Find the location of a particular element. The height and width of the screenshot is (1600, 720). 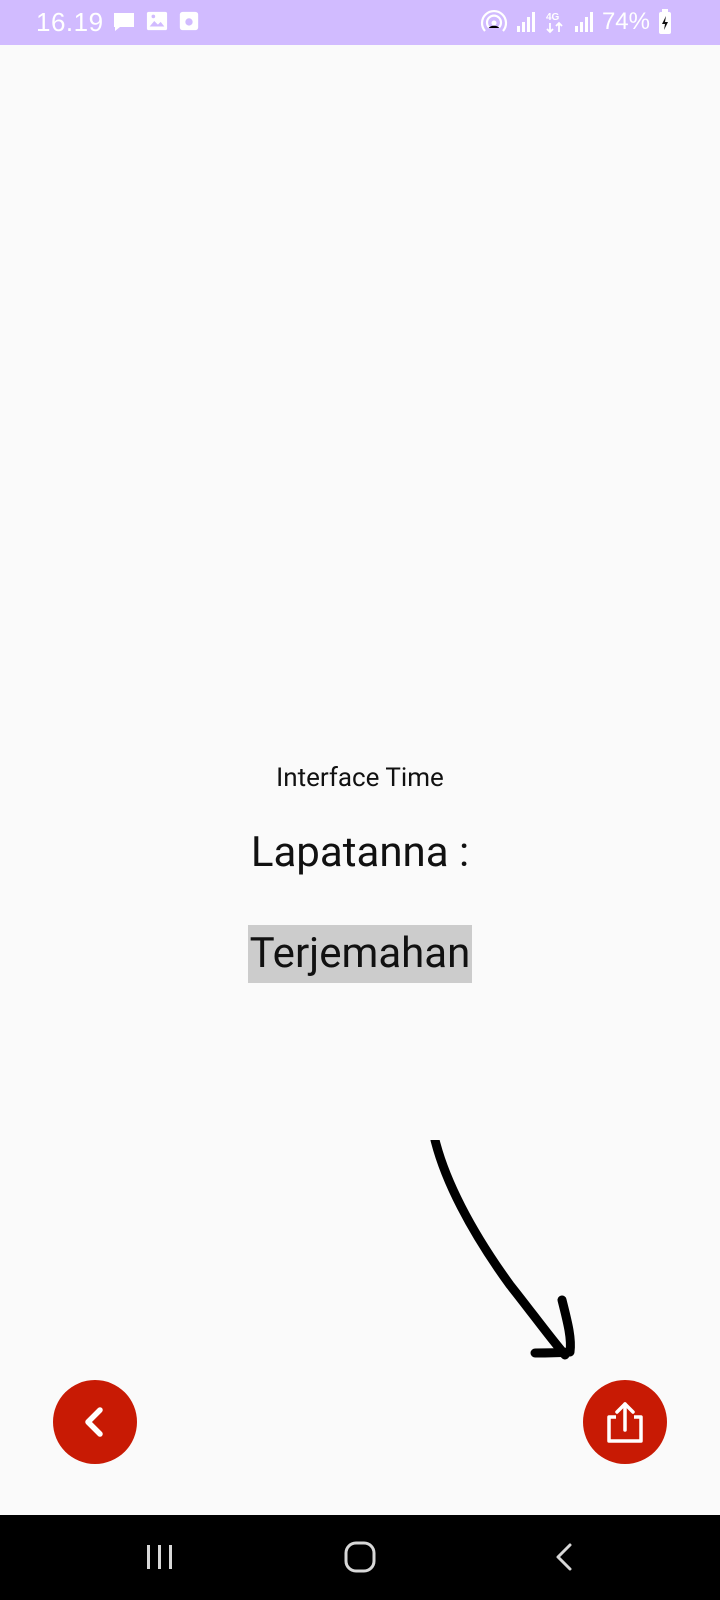

status-bar: 16.19 4G 74% is located at coordinates (360, 22).